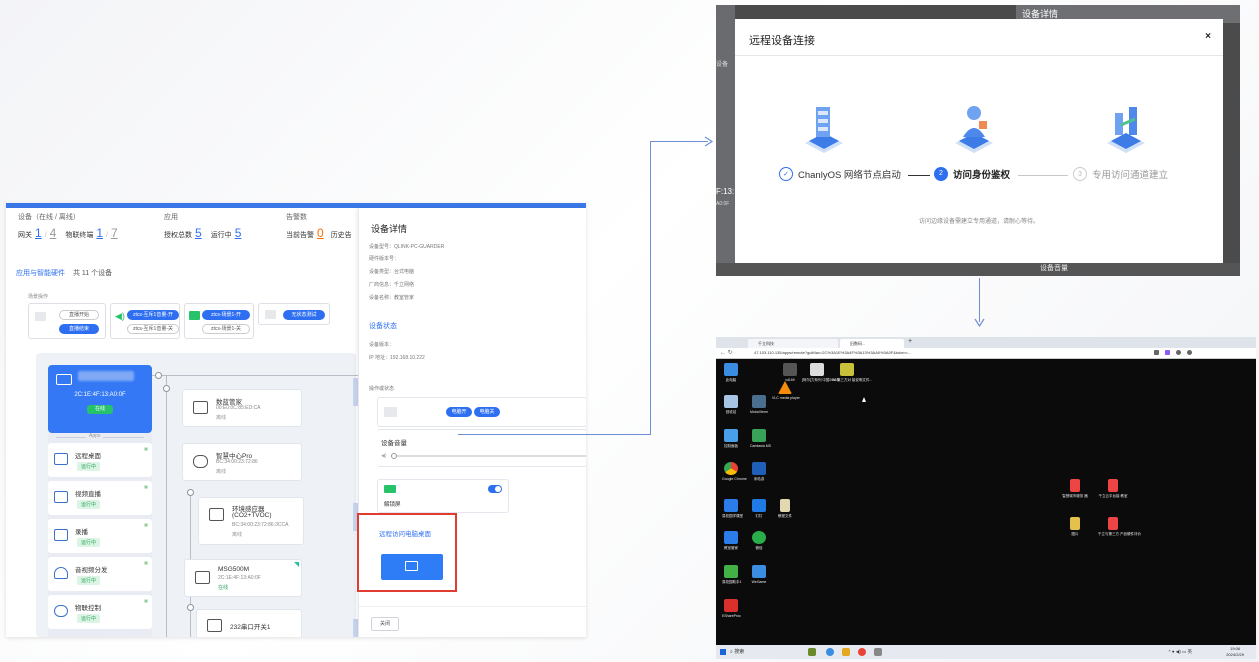  I want to click on volume-slider, so click(489, 456).